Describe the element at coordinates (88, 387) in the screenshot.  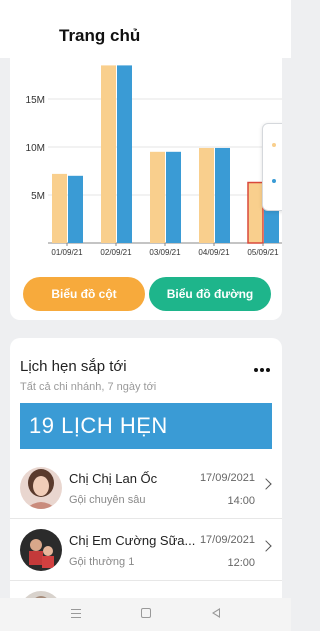
I see `appointments-subtitle: Tất cả chi nhánh, 7 ngày tới` at that location.